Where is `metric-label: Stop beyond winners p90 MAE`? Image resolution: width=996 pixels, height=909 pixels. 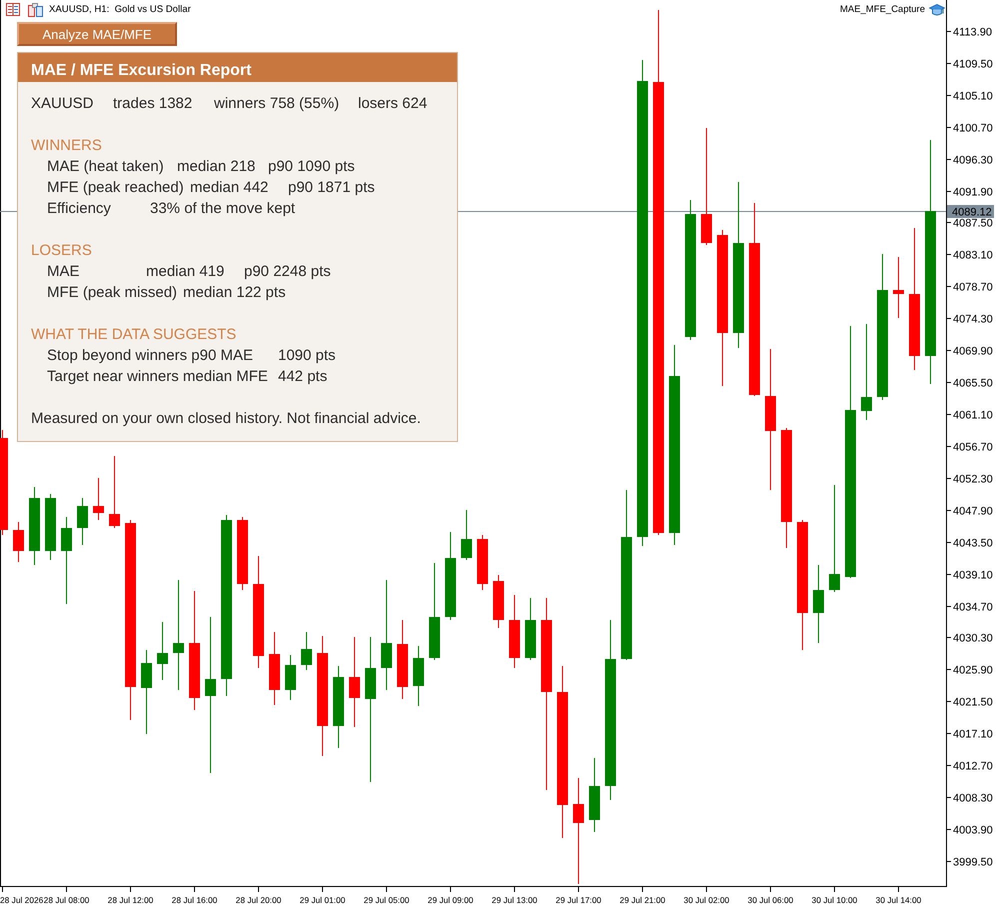
metric-label: Stop beyond winners p90 MAE is located at coordinates (150, 356).